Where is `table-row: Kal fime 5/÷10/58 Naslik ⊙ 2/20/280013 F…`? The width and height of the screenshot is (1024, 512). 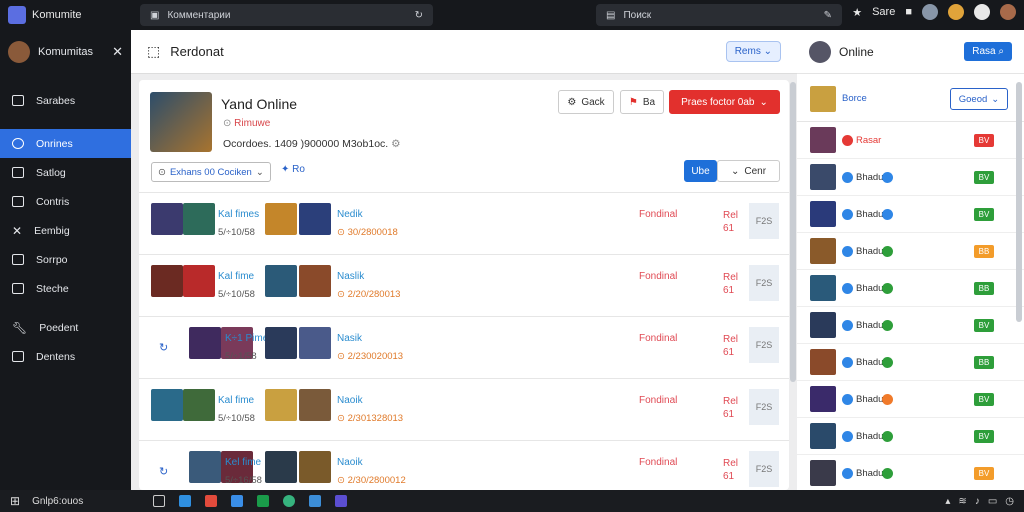 table-row: Kal fime 5/÷10/58 Naslik ⊙ 2/20/280013 F… is located at coordinates (464, 285).